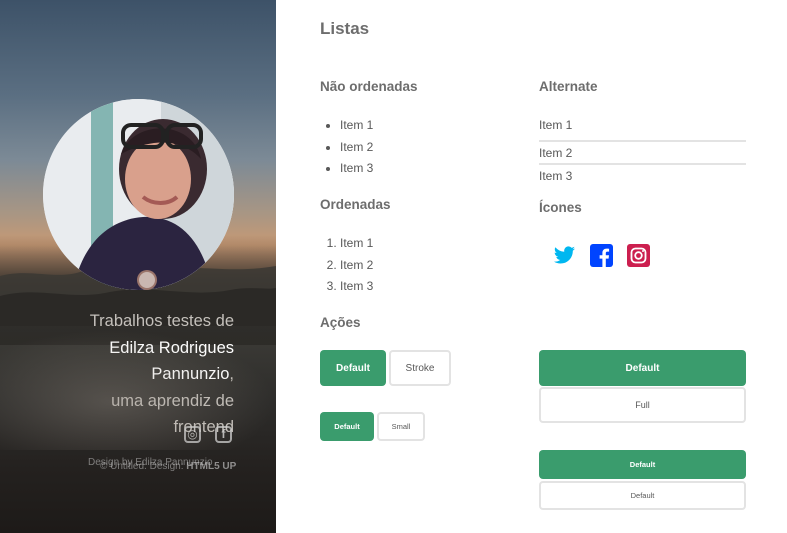 The height and width of the screenshot is (533, 787). What do you see at coordinates (172, 400) in the screenshot?
I see `intro-tail1: uma aprendiz de` at bounding box center [172, 400].